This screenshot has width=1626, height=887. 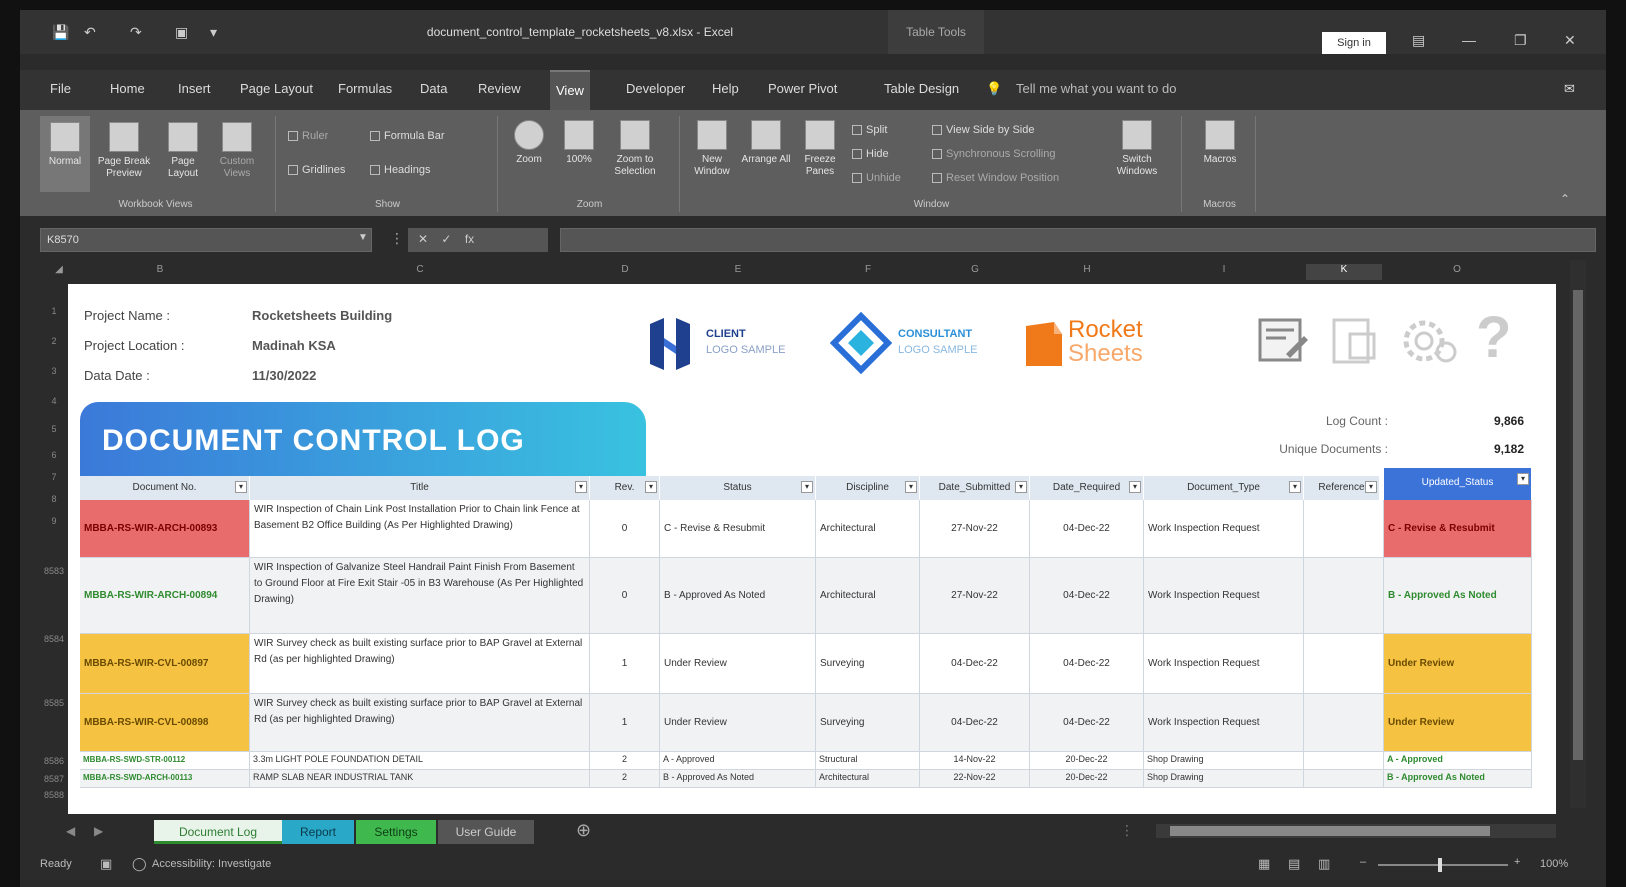 What do you see at coordinates (583, 830) in the screenshot?
I see `add-sheet-icon: ⊕` at bounding box center [583, 830].